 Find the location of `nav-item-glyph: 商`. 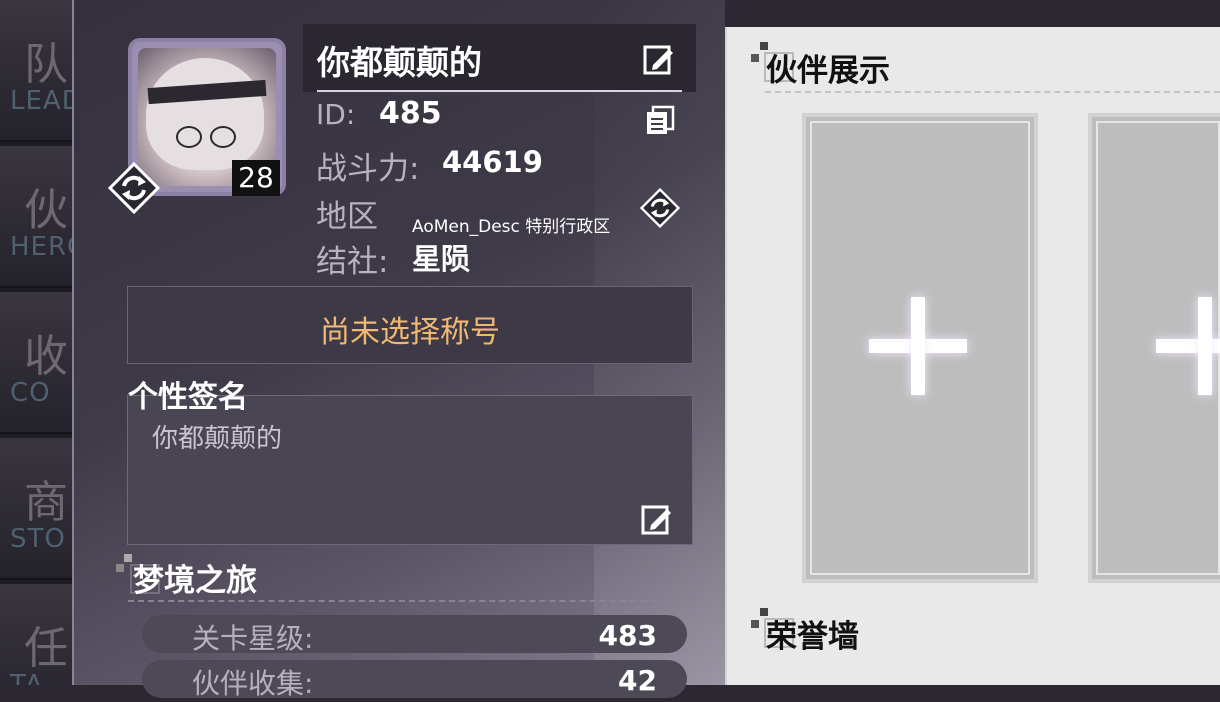

nav-item-glyph: 商 is located at coordinates (46, 502).